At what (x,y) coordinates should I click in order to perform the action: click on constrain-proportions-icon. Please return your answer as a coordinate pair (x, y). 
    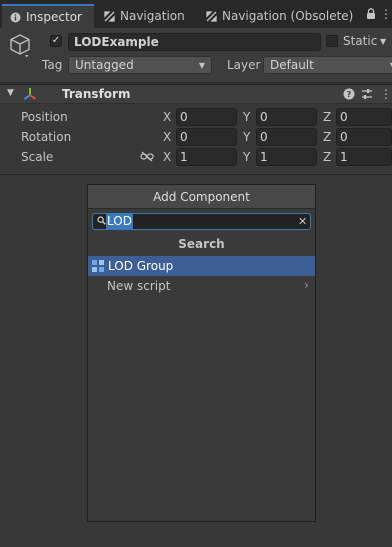
    Looking at the image, I should click on (147, 156).